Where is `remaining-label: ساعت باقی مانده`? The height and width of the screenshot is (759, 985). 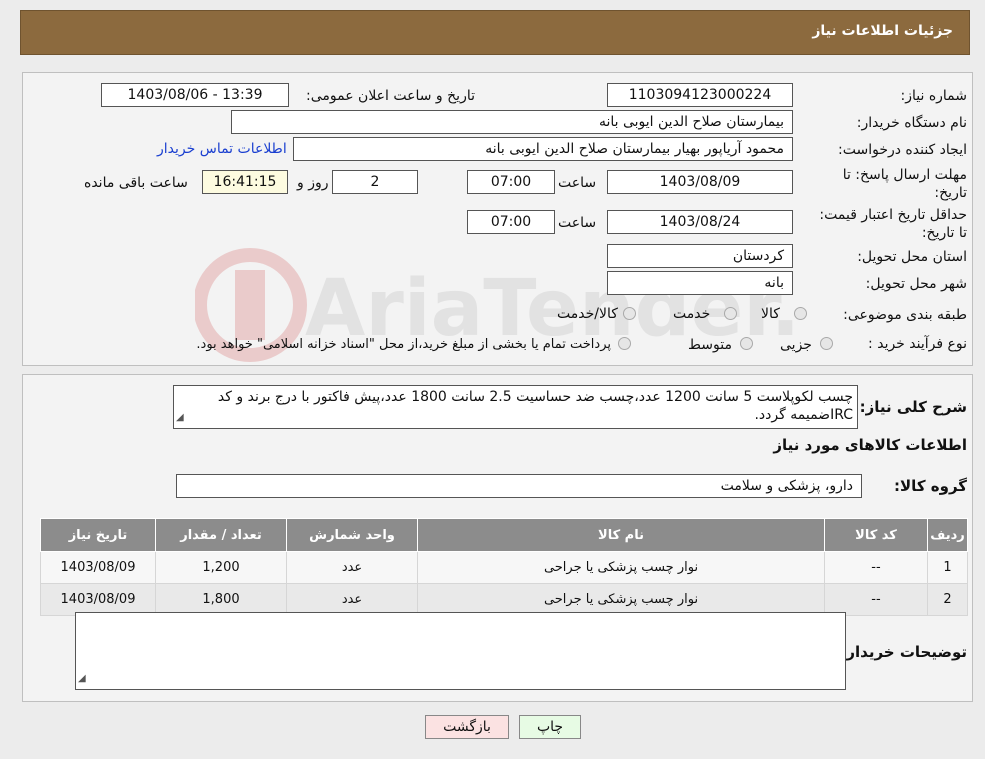
remaining-label: ساعت باقی مانده is located at coordinates (136, 183).